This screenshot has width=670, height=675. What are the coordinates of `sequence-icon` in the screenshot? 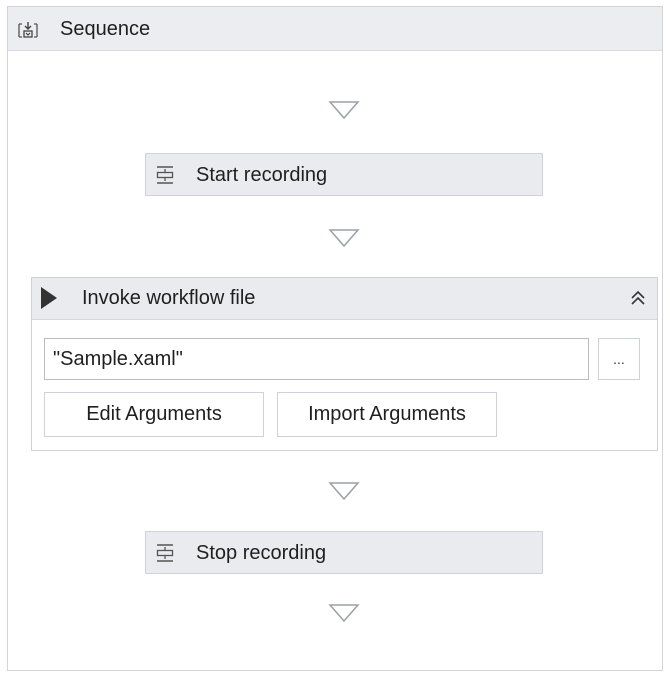 It's located at (28, 30).